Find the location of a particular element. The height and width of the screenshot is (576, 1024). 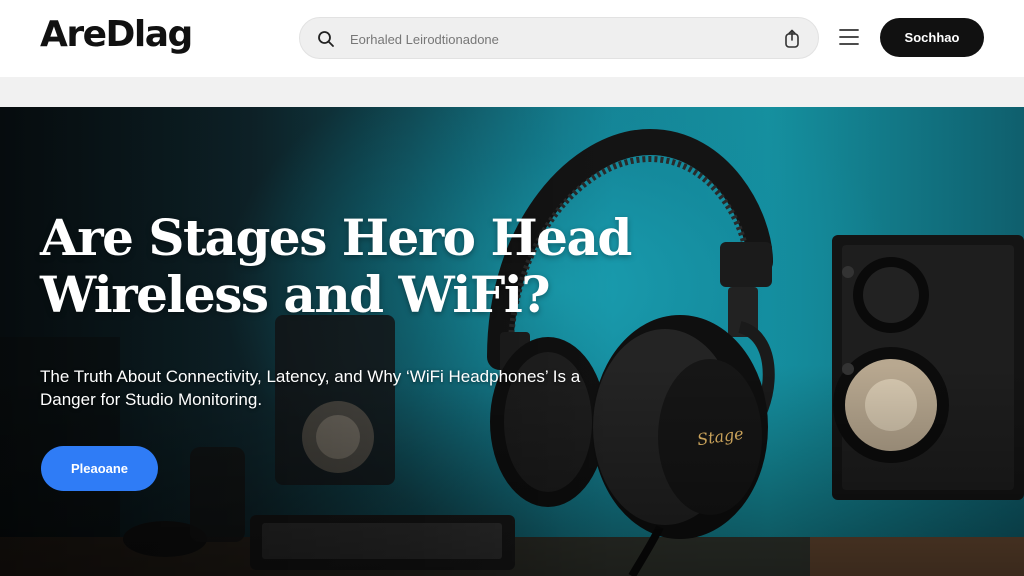

hero-title: Are Stages Hero Head Wireless and WiFi? is located at coordinates (336, 266).